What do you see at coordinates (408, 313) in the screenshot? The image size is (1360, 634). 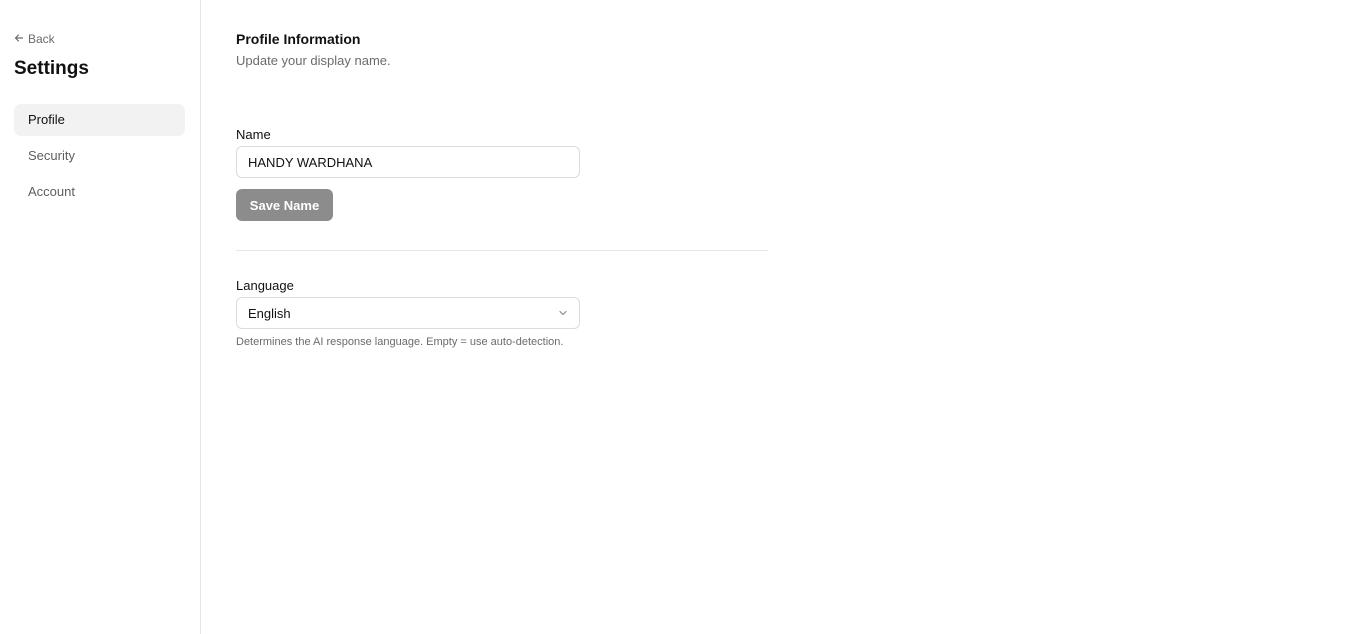 I see `language-select: English` at bounding box center [408, 313].